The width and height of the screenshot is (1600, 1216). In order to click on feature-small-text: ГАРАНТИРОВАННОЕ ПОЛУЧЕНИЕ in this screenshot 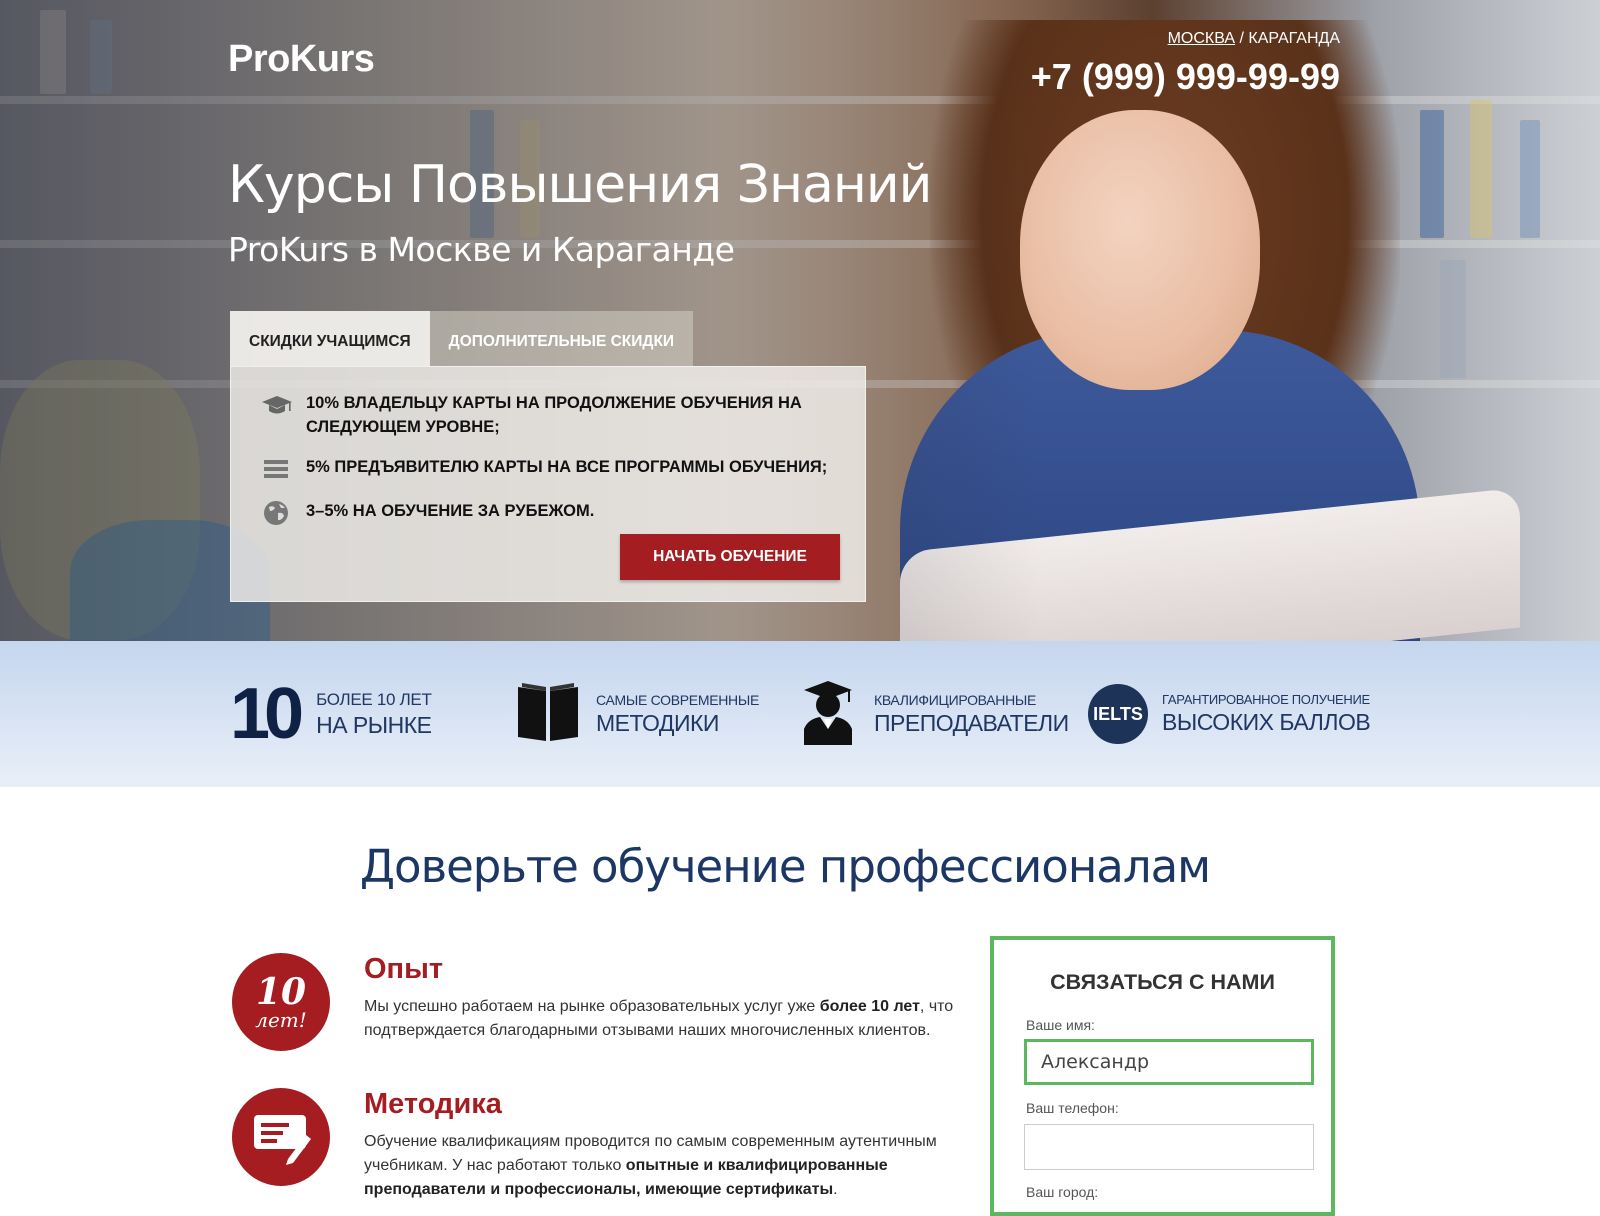, I will do `click(1266, 699)`.